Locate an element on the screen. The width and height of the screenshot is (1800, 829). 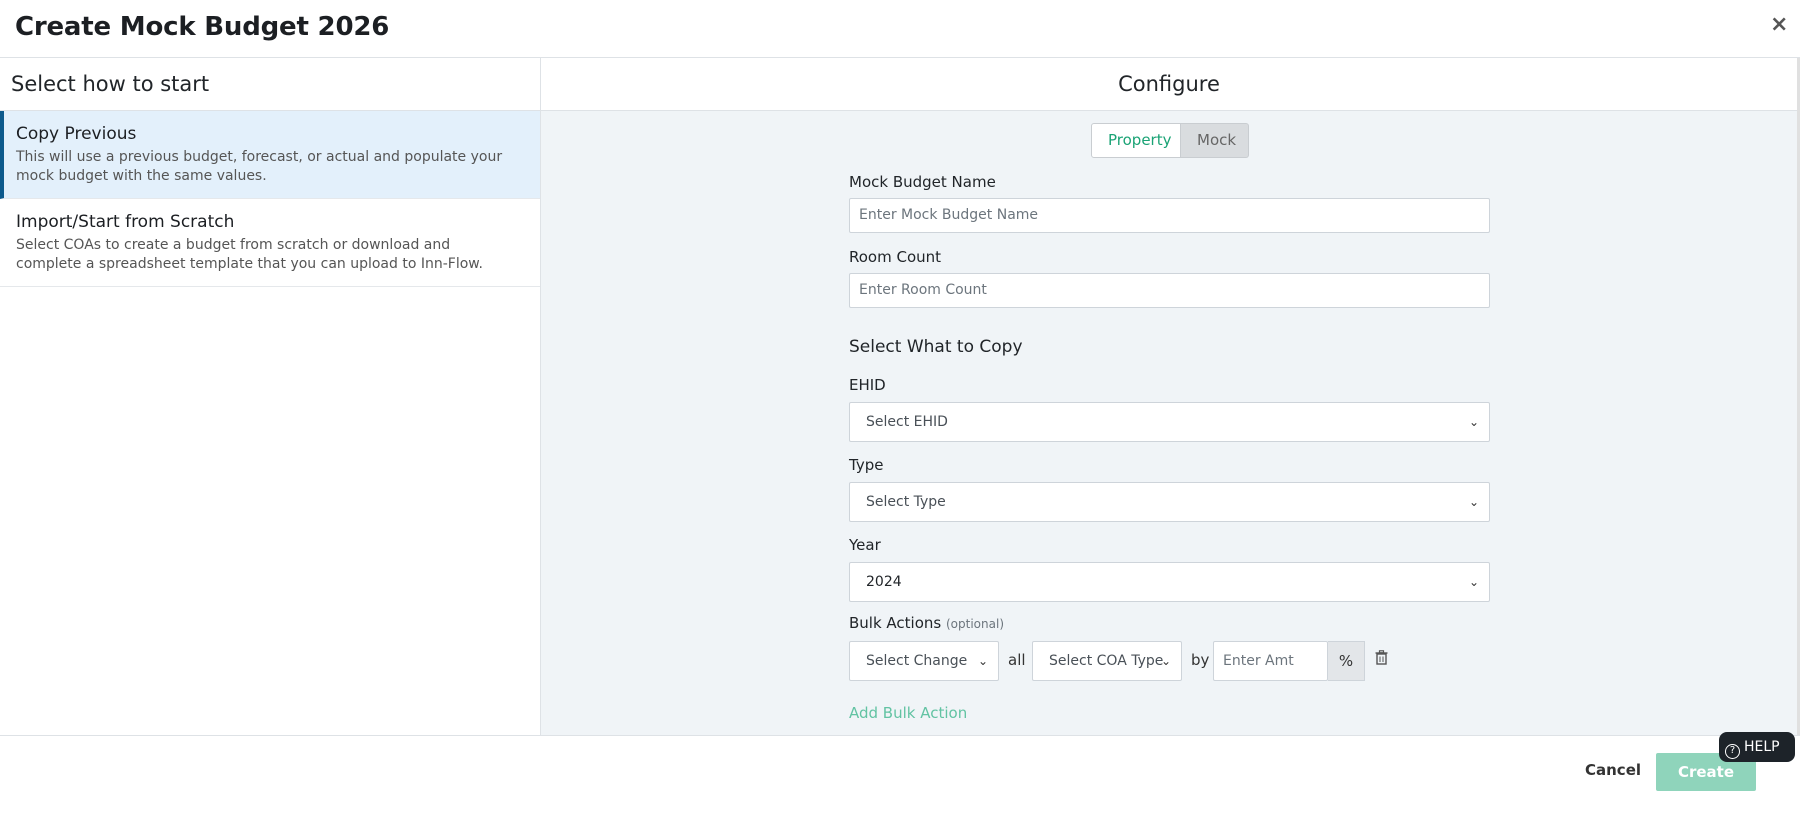
coa-type-select: Select COA Type ⌄ is located at coordinates (1107, 661).